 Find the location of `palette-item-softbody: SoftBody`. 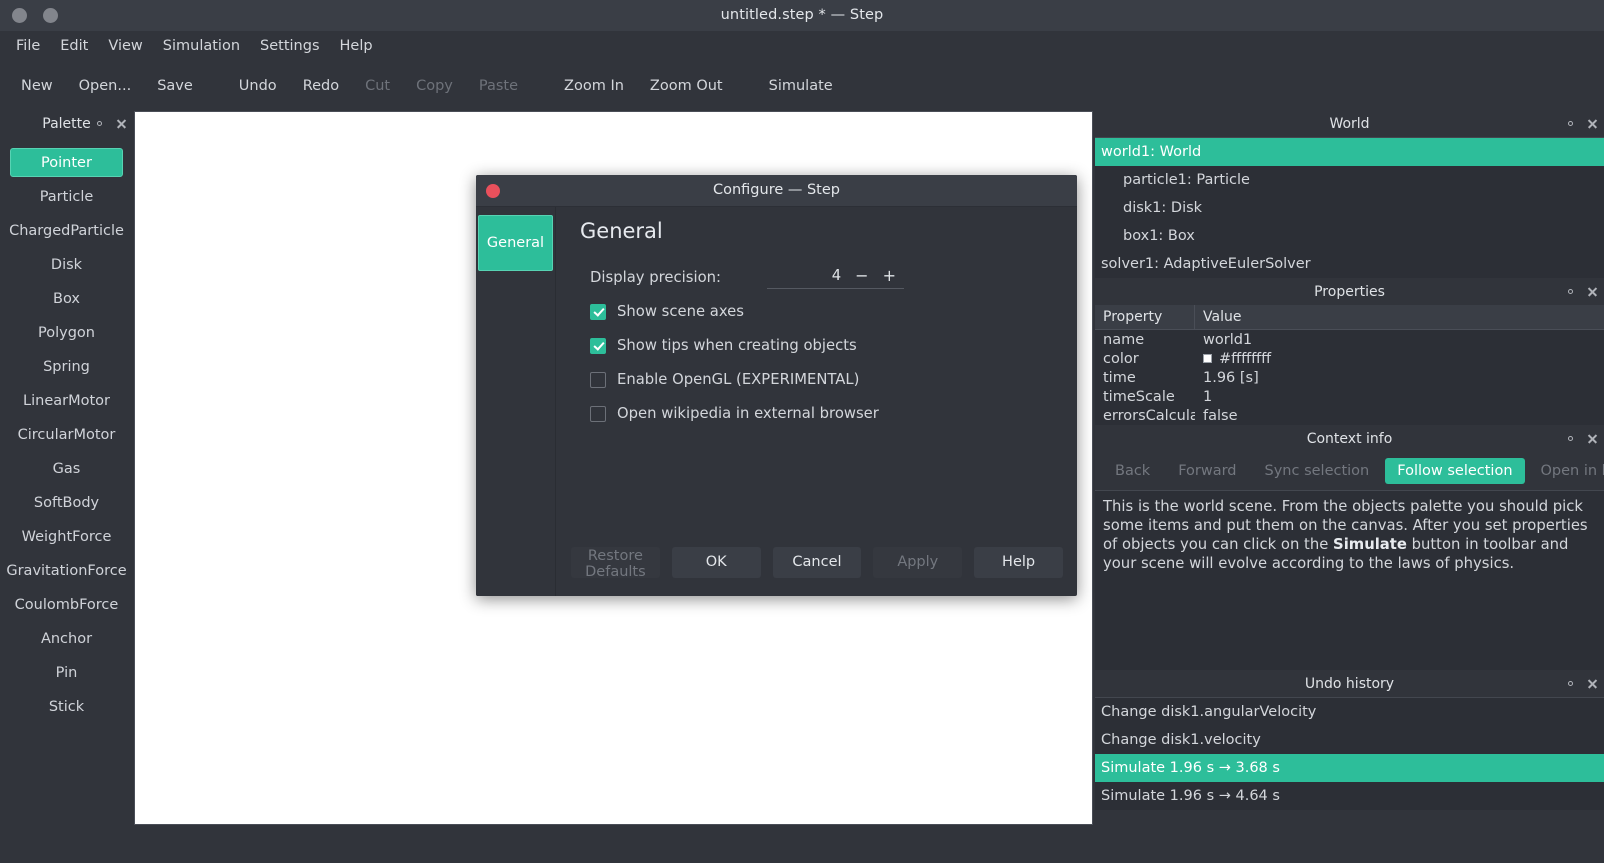

palette-item-softbody: SoftBody is located at coordinates (66, 502).